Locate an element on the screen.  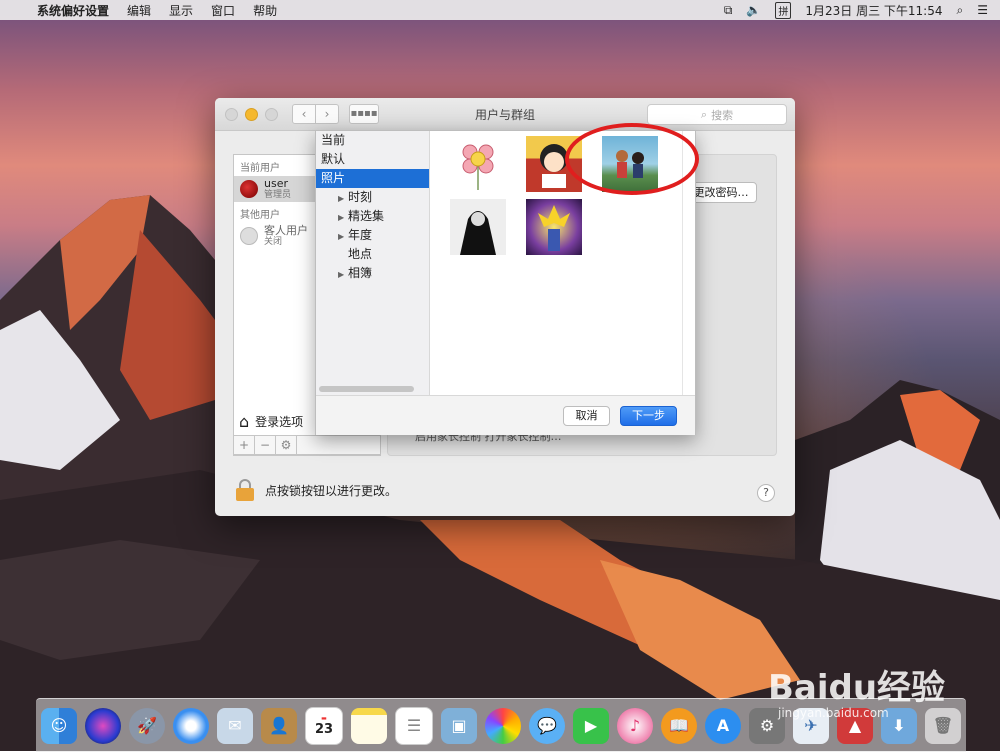
next-button: 下一步 is located at coordinates (648, 416).